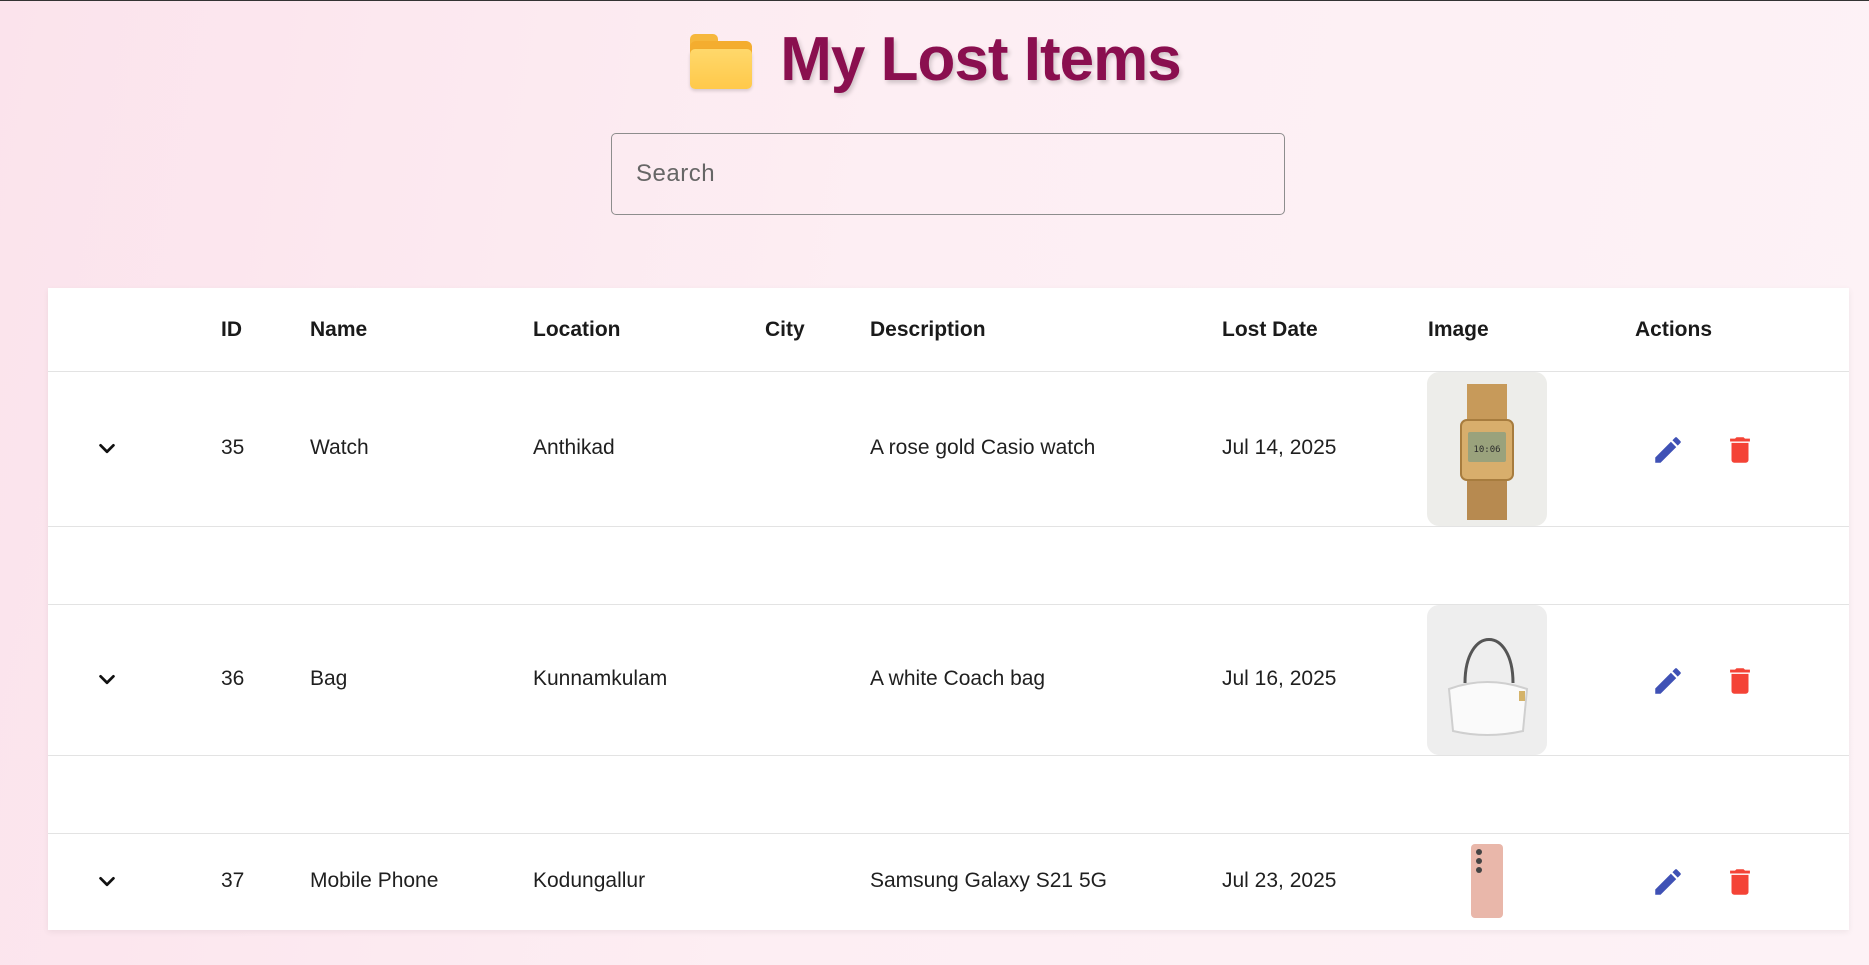  I want to click on page-title: My Lost Items, so click(980, 59).